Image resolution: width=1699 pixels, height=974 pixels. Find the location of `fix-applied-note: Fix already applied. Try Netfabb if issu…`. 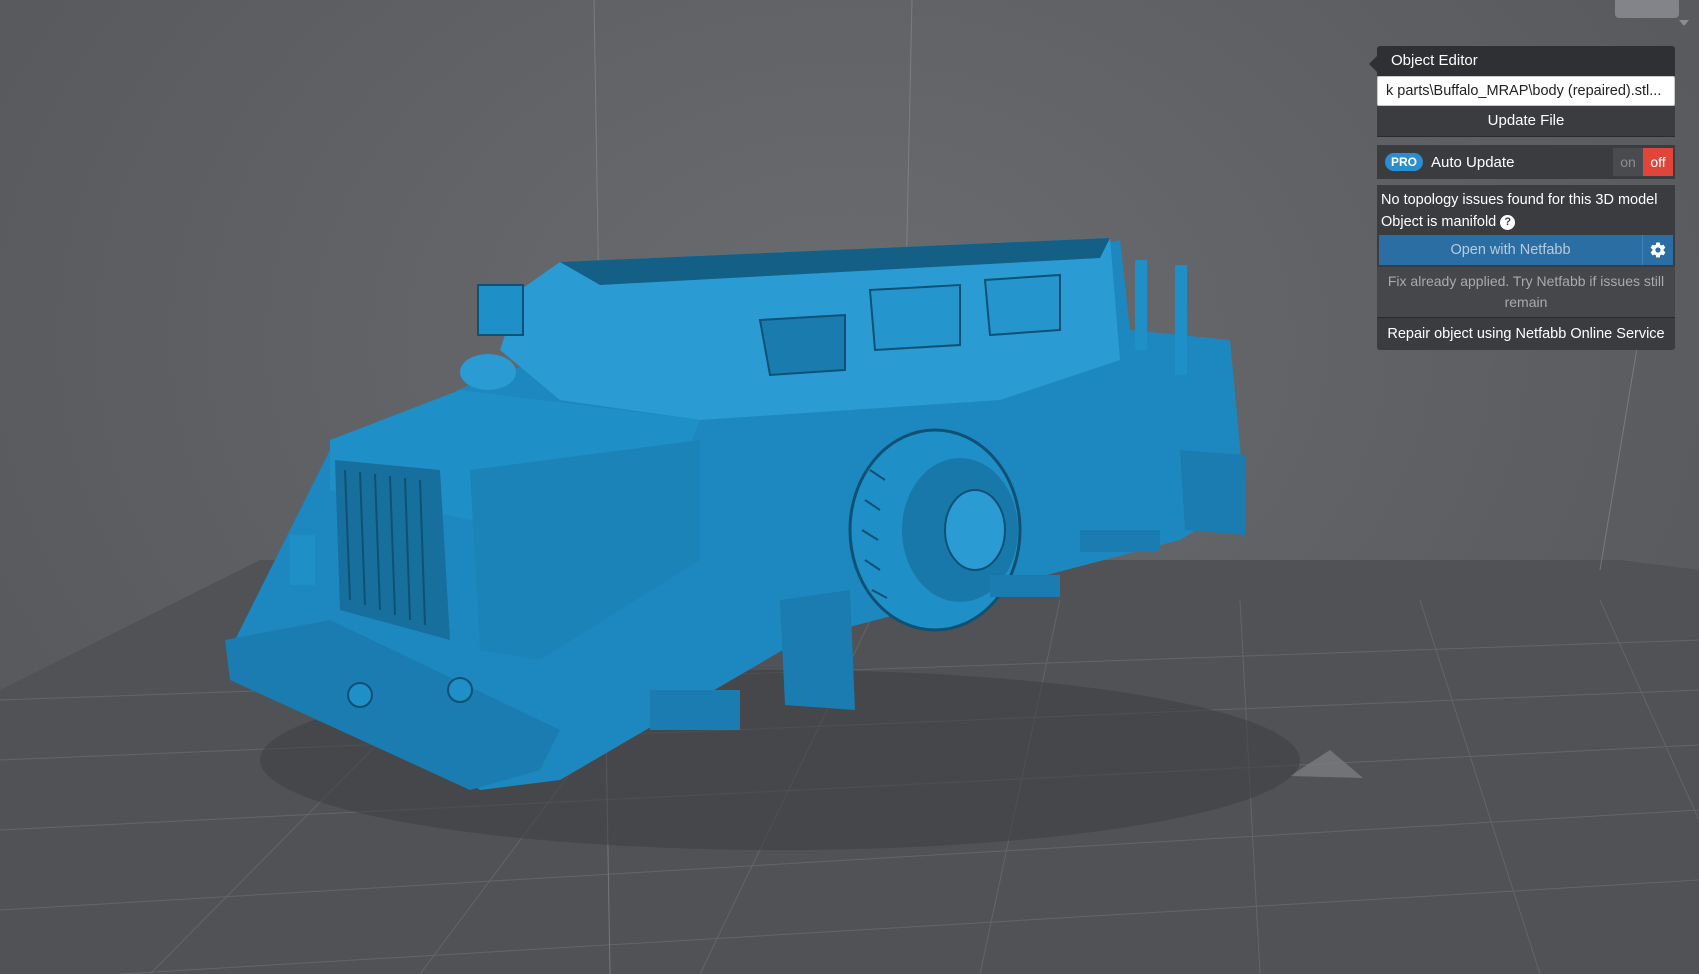

fix-applied-note: Fix already applied. Try Netfabb if issu… is located at coordinates (1526, 292).